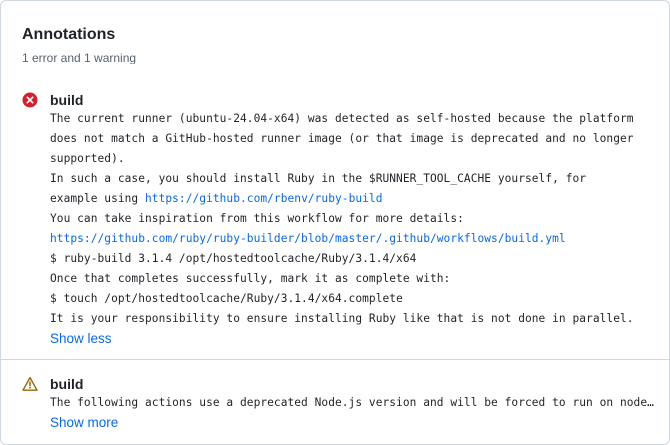 The image size is (670, 445). Describe the element at coordinates (69, 34) in the screenshot. I see `panel-title: Annotations` at that location.